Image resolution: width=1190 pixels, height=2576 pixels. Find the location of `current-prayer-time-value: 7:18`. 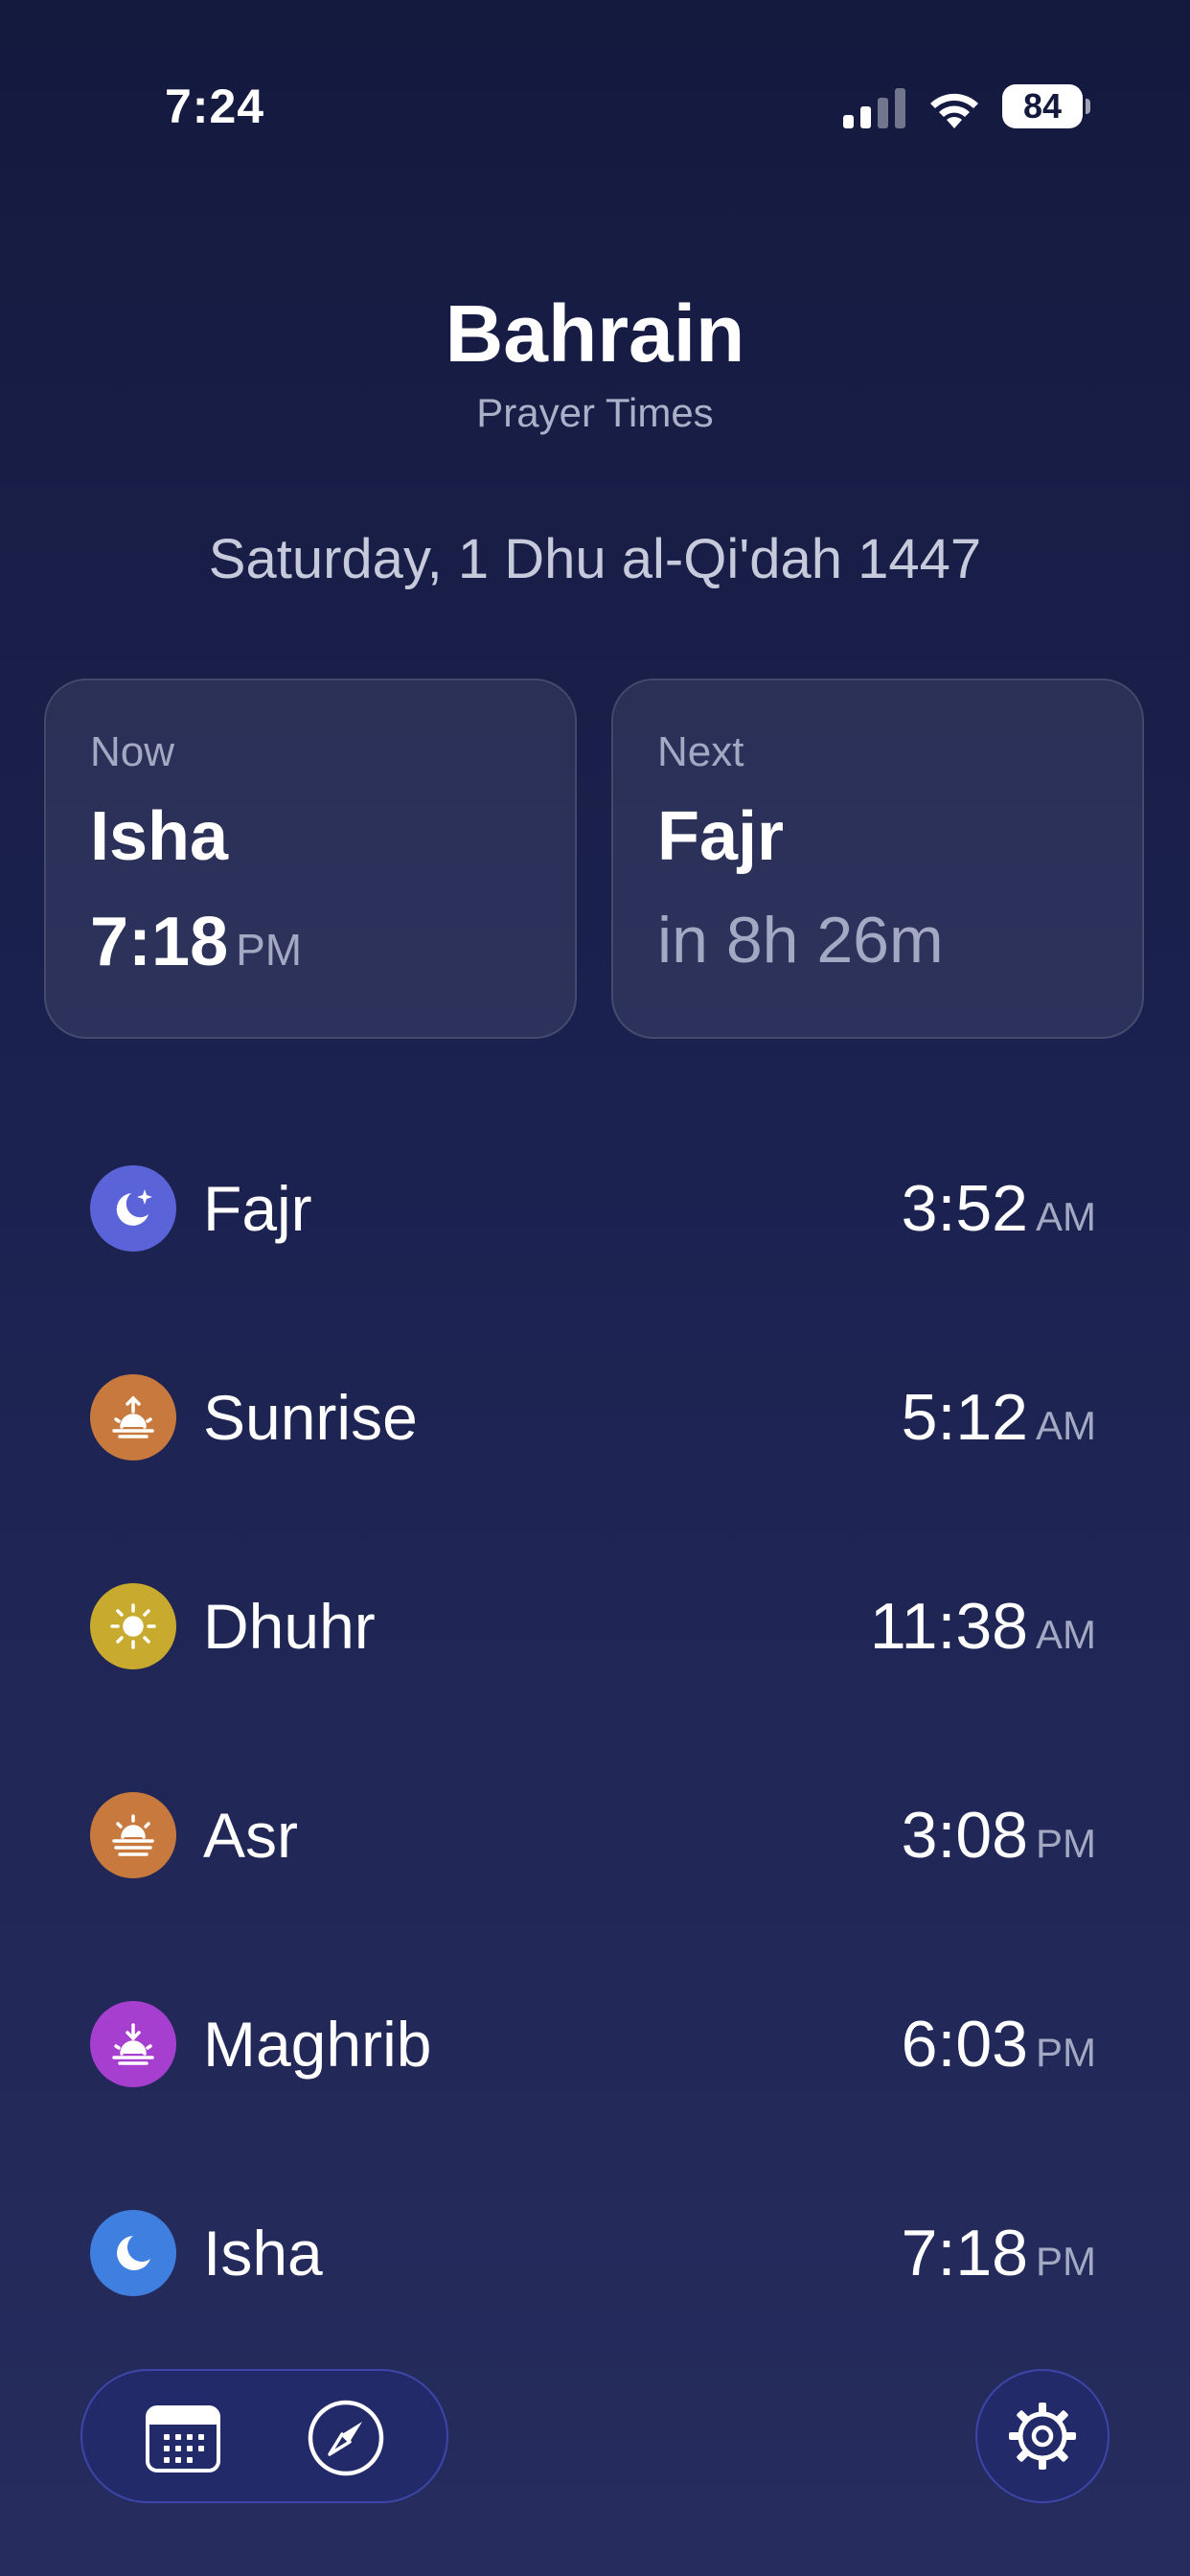

current-prayer-time-value: 7:18 is located at coordinates (159, 942).